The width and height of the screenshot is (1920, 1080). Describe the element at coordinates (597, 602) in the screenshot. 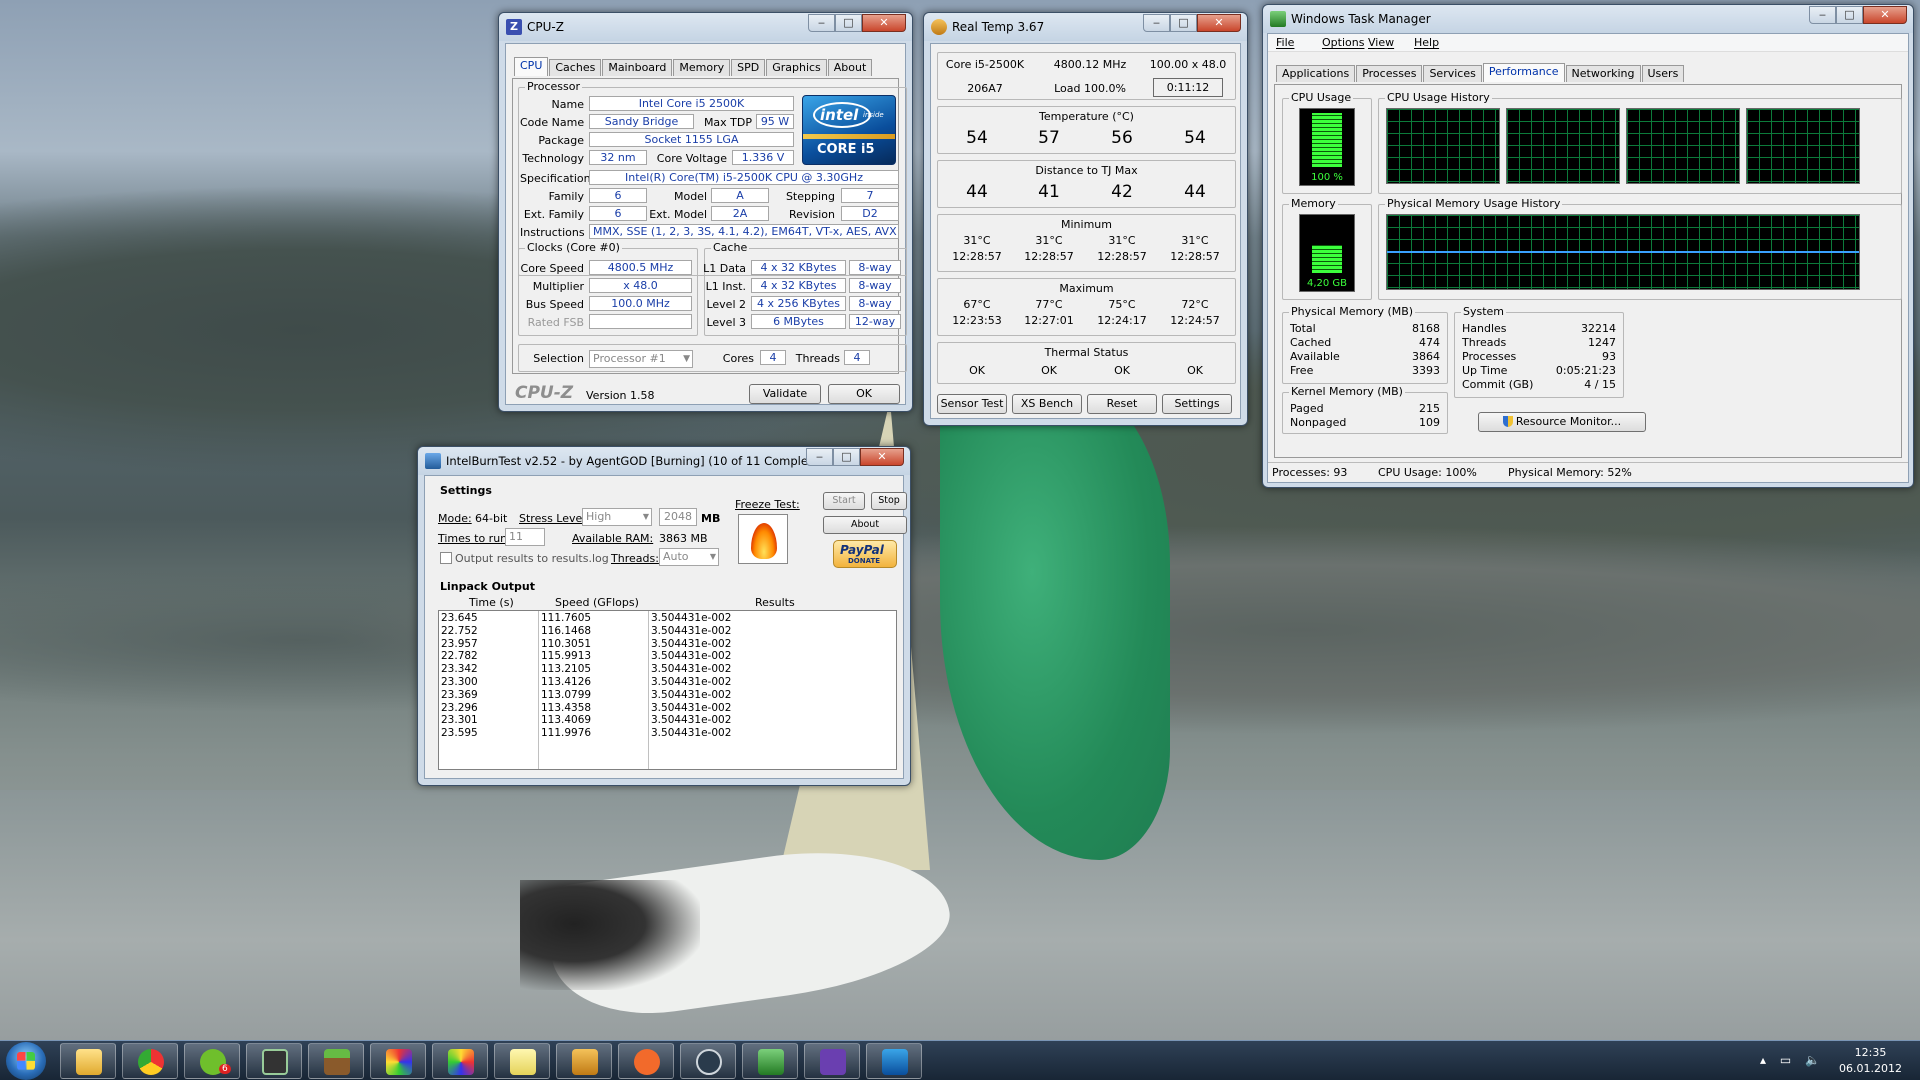

I see `column-speed: Speed (GFlops)` at that location.